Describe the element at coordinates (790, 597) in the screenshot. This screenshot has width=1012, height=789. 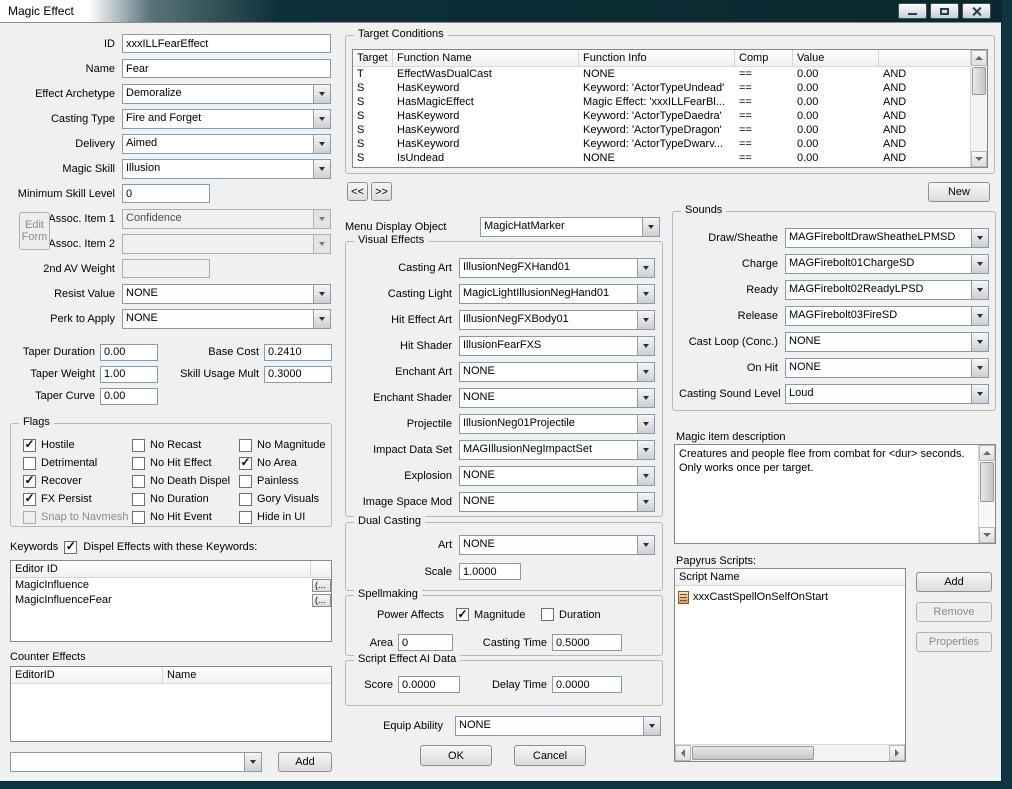
I see `script-row: xxxCastSpellOnSelfOnStart` at that location.